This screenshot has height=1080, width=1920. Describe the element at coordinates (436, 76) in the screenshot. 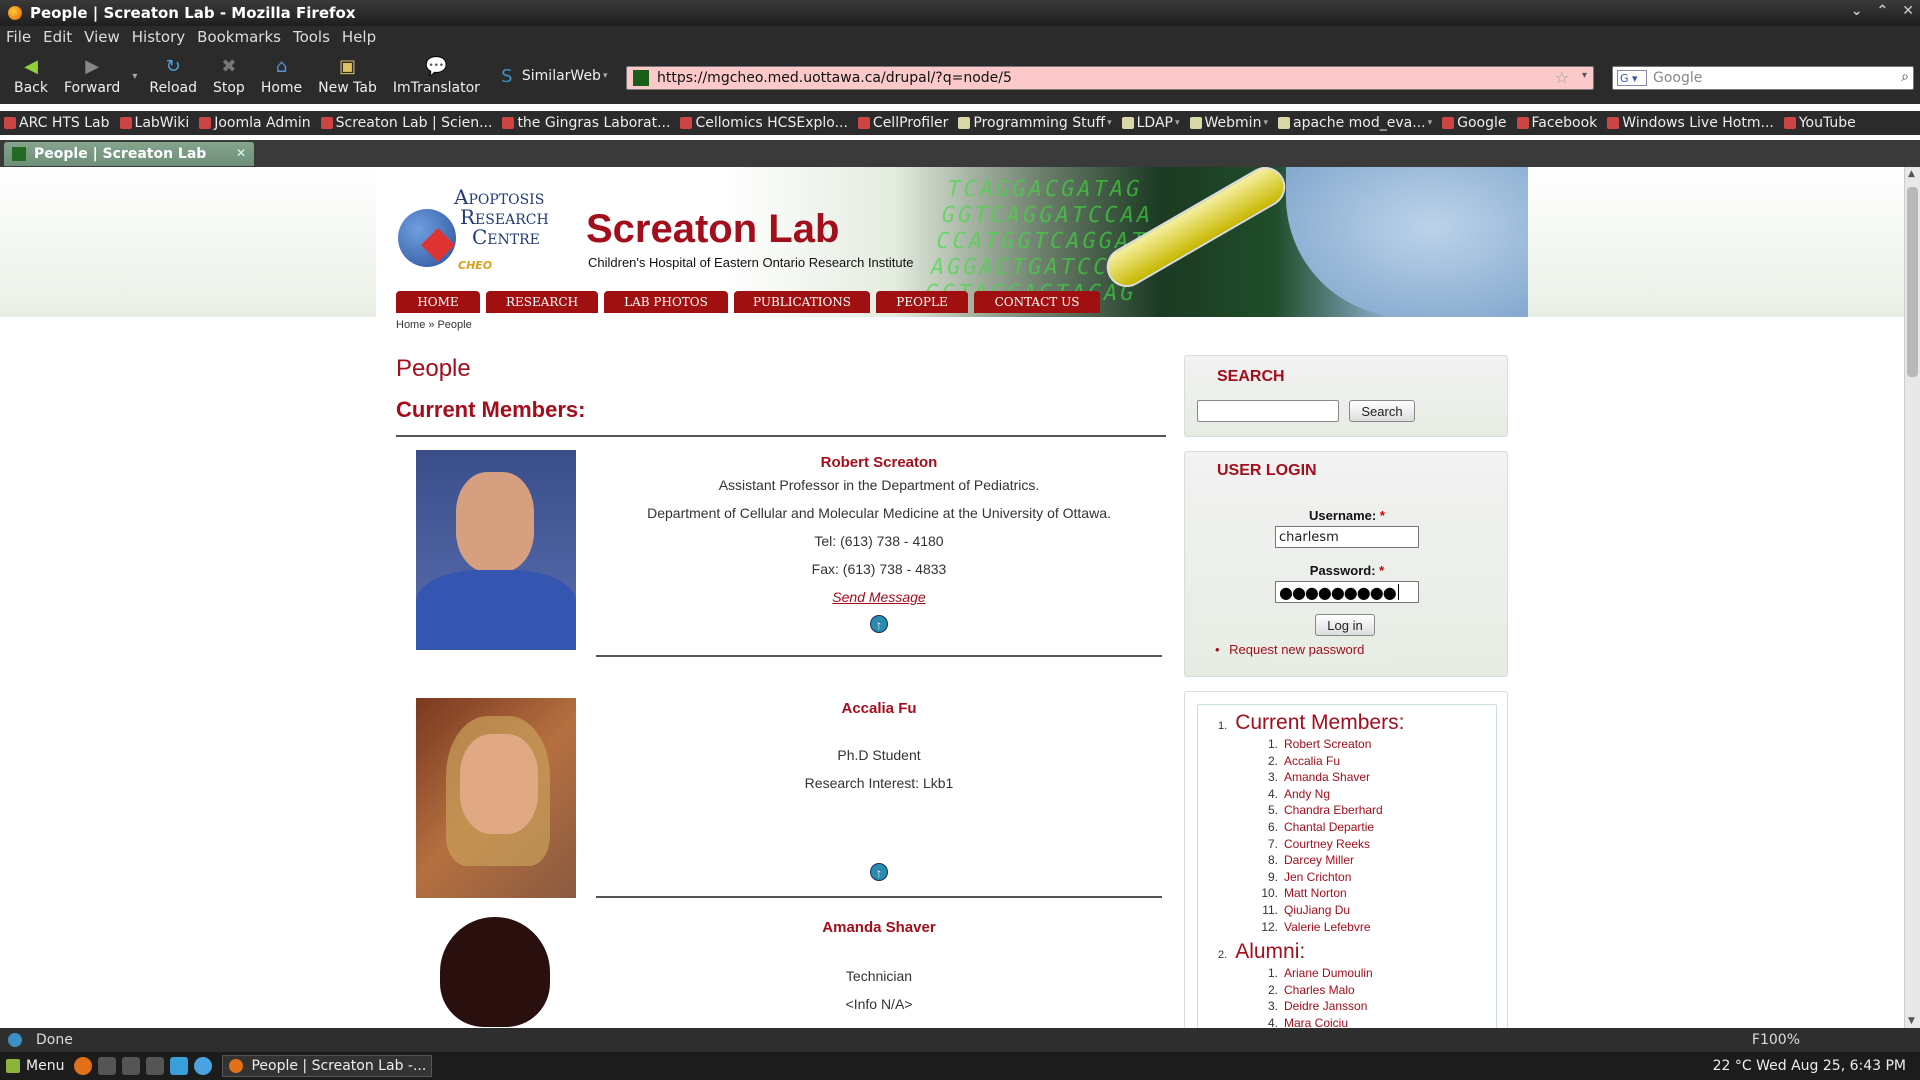

I see `imtranslator-button: 💬 ImTranslator` at that location.